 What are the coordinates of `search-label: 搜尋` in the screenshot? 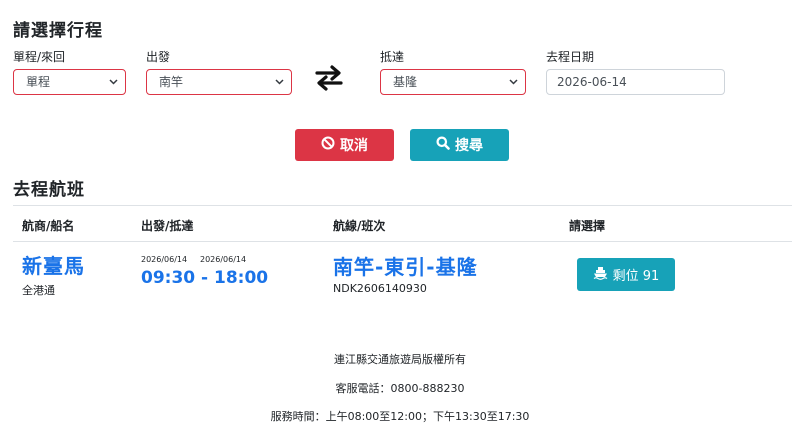 It's located at (469, 146).